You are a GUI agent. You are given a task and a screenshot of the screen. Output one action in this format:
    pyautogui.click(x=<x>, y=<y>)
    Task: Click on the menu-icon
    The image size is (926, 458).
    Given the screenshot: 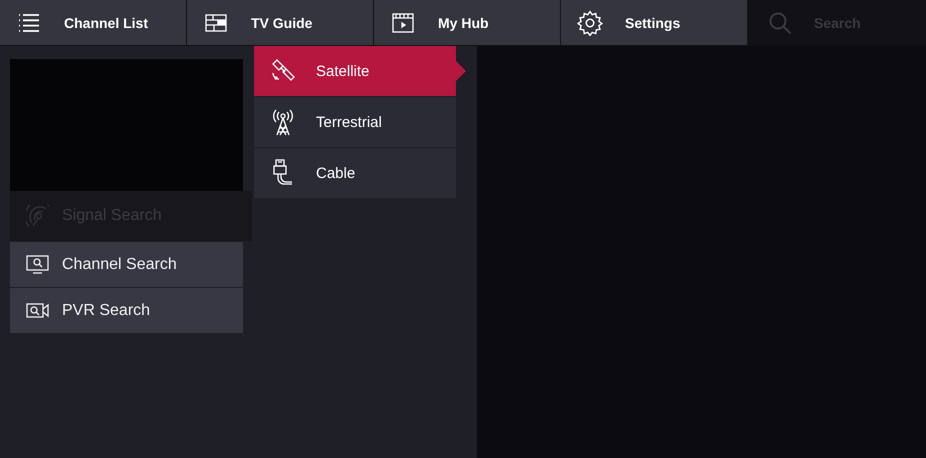 What is the action you would take?
    pyautogui.click(x=29, y=23)
    